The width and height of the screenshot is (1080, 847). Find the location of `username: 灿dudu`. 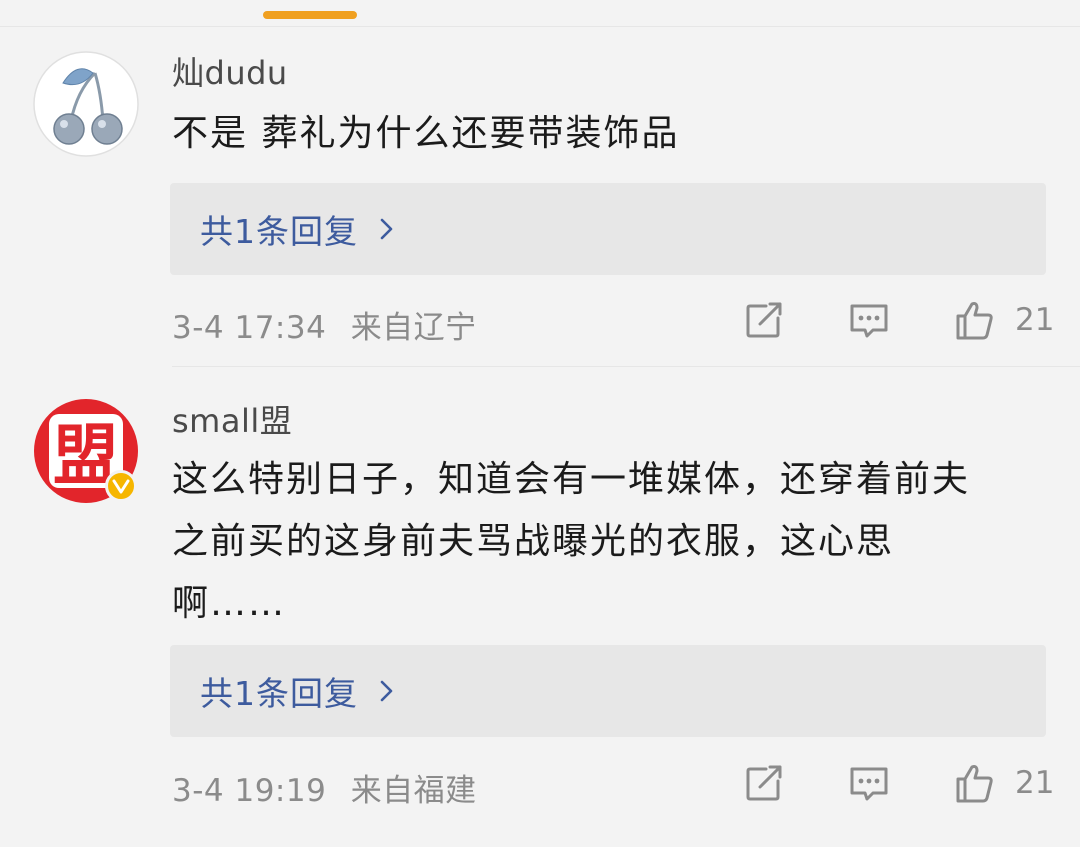

username: 灿dudu is located at coordinates (230, 73).